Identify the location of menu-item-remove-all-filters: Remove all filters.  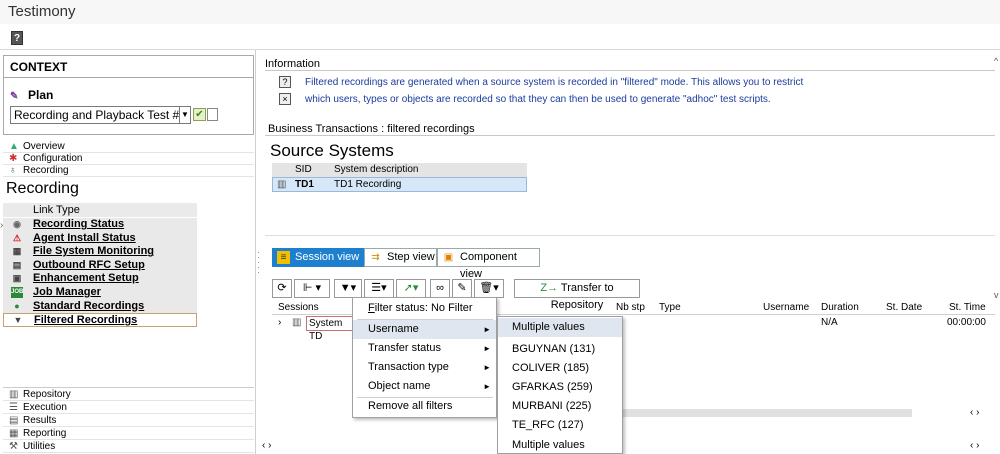
(424, 406).